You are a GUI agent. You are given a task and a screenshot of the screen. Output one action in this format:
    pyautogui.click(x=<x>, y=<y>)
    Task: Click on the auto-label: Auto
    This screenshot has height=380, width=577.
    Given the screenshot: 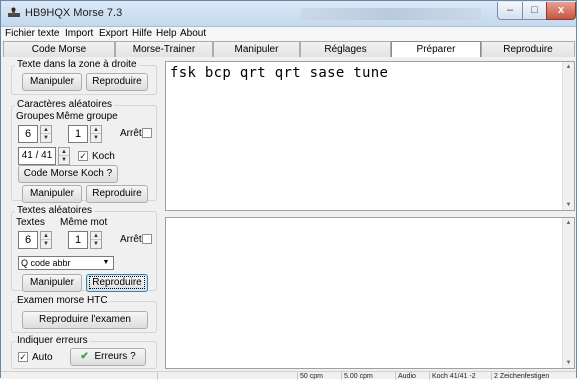 What is the action you would take?
    pyautogui.click(x=42, y=357)
    